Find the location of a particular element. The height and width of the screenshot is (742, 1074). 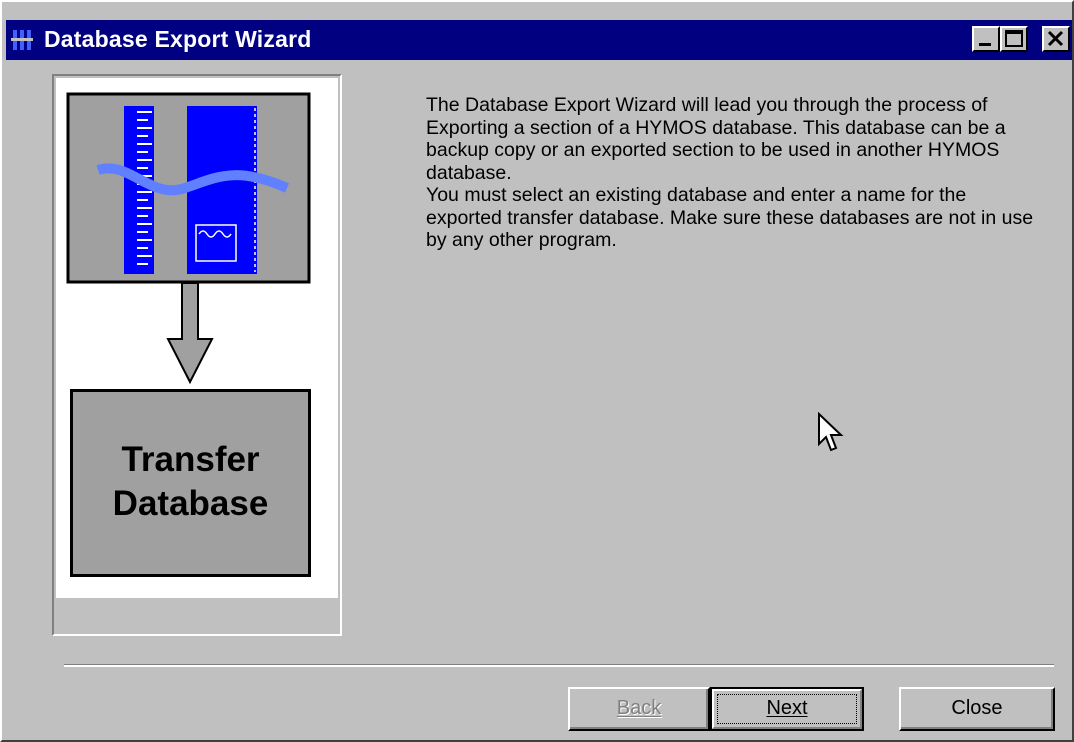

back-button-label: Back is located at coordinates (639, 708).